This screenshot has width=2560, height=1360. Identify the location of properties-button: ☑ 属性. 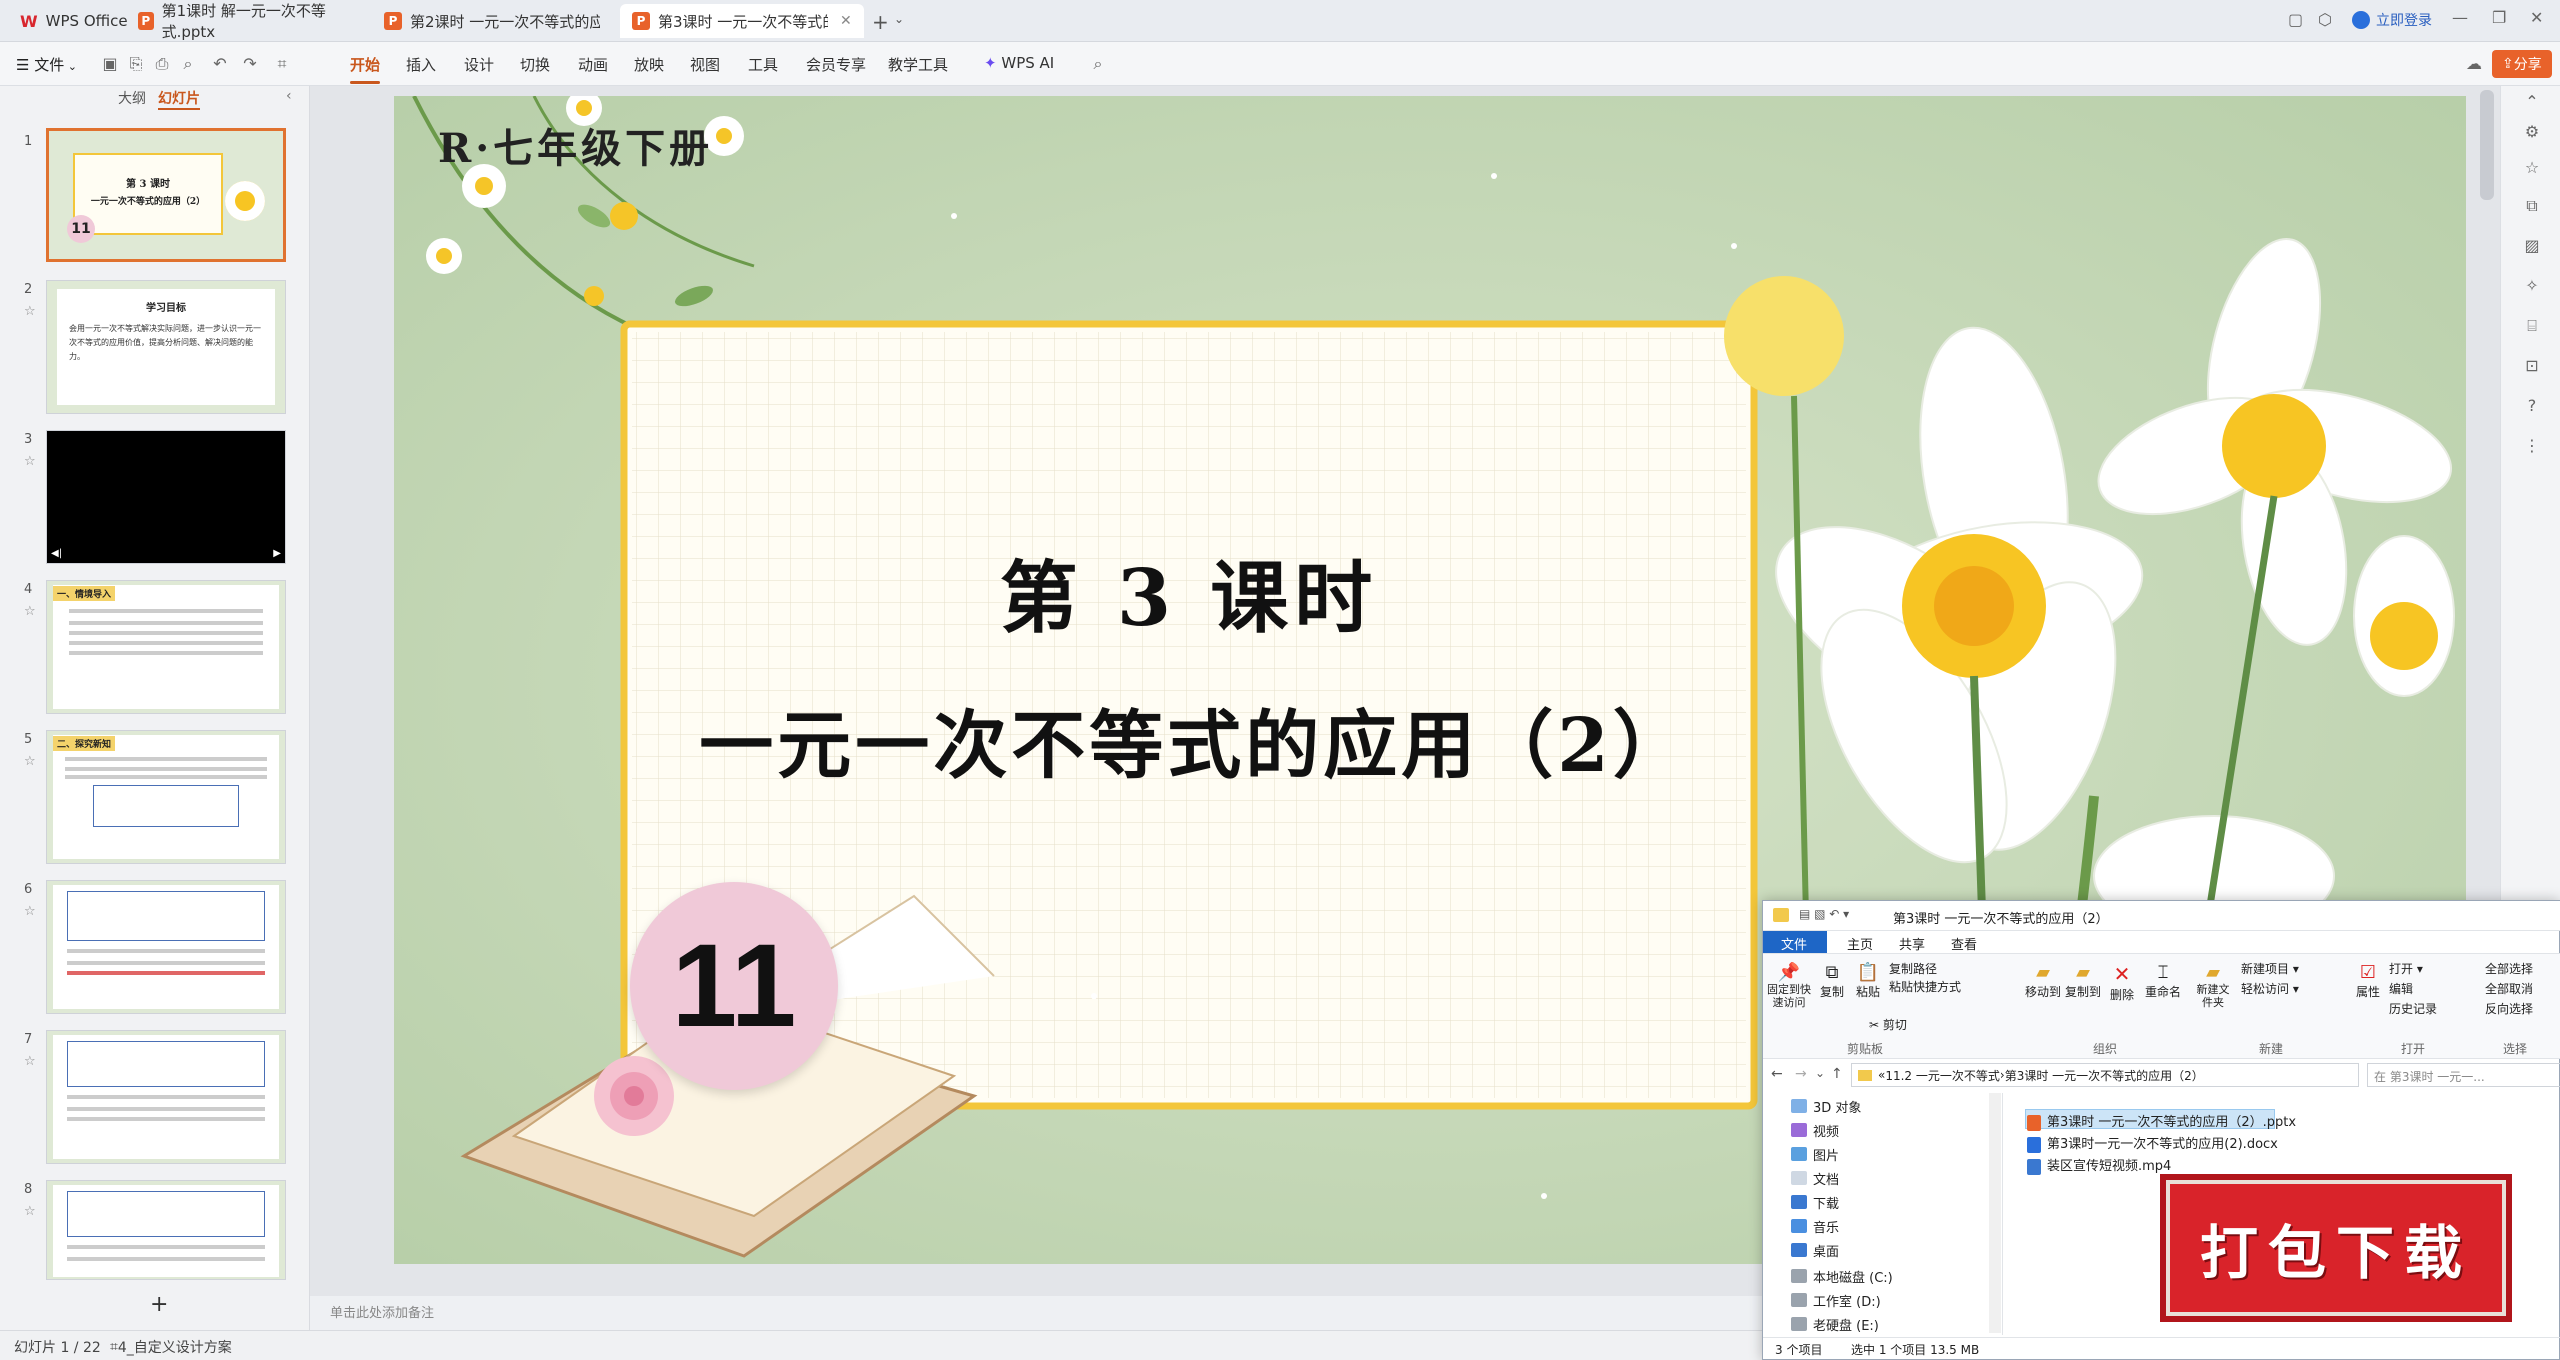
(2368, 981).